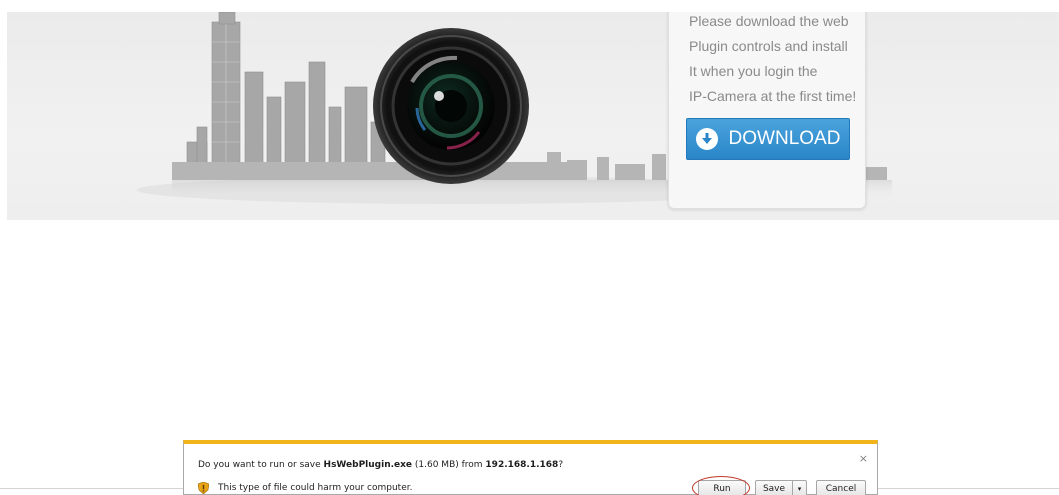 The width and height of the screenshot is (1059, 495). Describe the element at coordinates (773, 96) in the screenshot. I see `instruction-line: IP-Camera at the first time!` at that location.